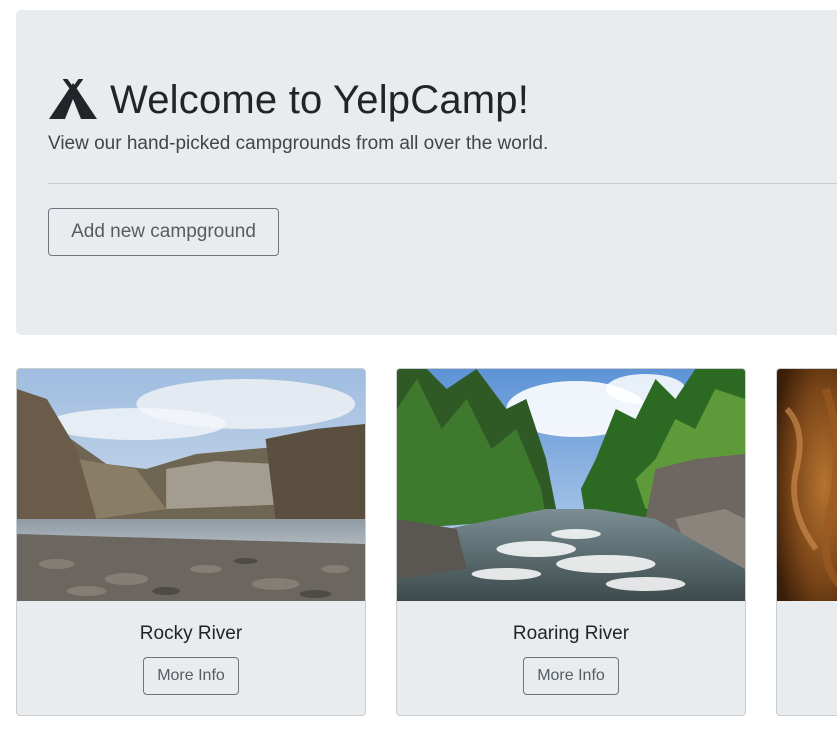 The image size is (837, 730). I want to click on cave-photo, so click(807, 485).